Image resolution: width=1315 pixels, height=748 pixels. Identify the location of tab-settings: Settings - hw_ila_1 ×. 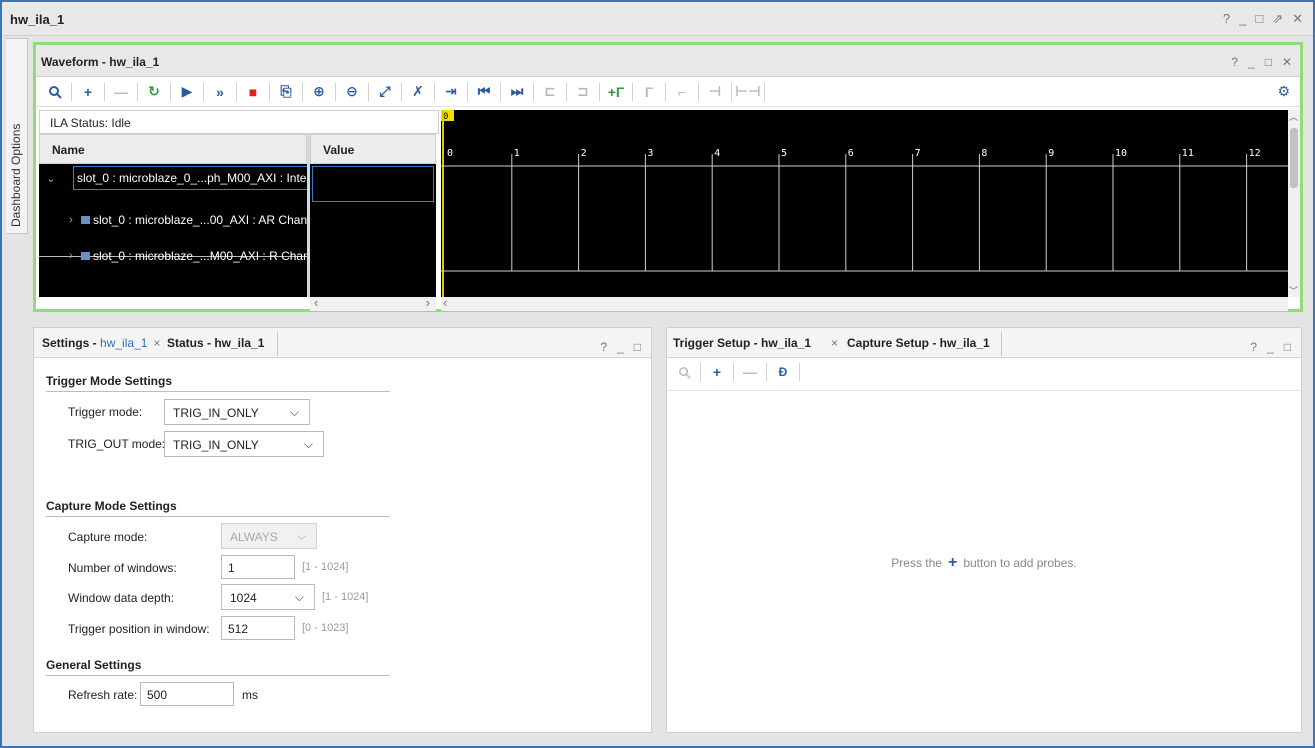
(101, 343).